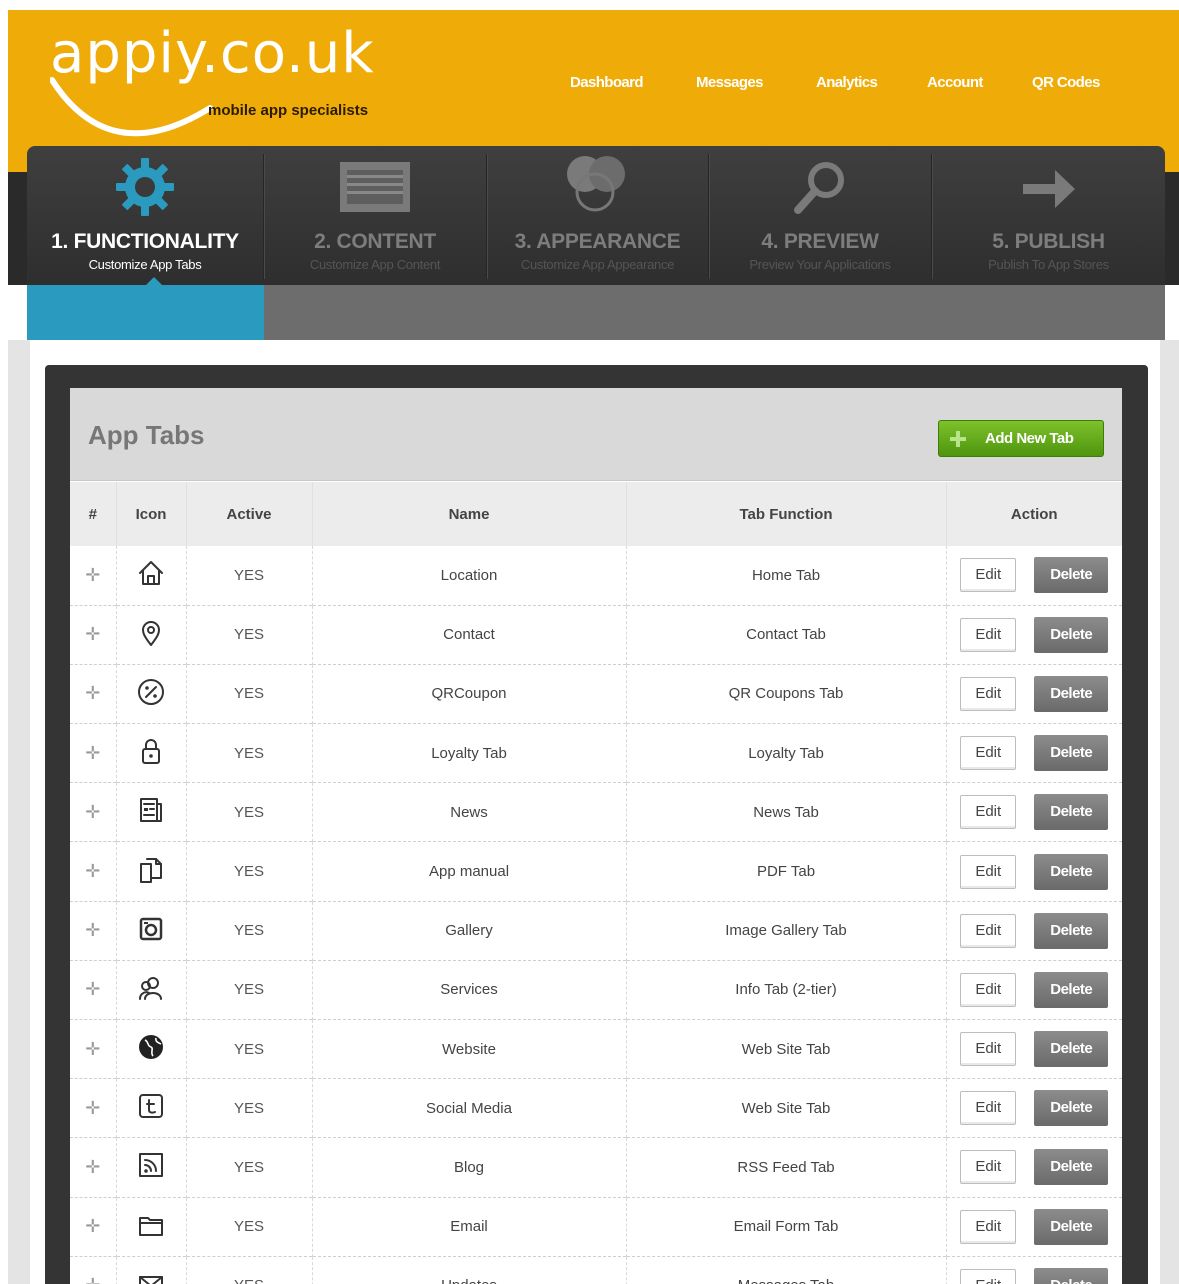  What do you see at coordinates (375, 187) in the screenshot?
I see `content-icon` at bounding box center [375, 187].